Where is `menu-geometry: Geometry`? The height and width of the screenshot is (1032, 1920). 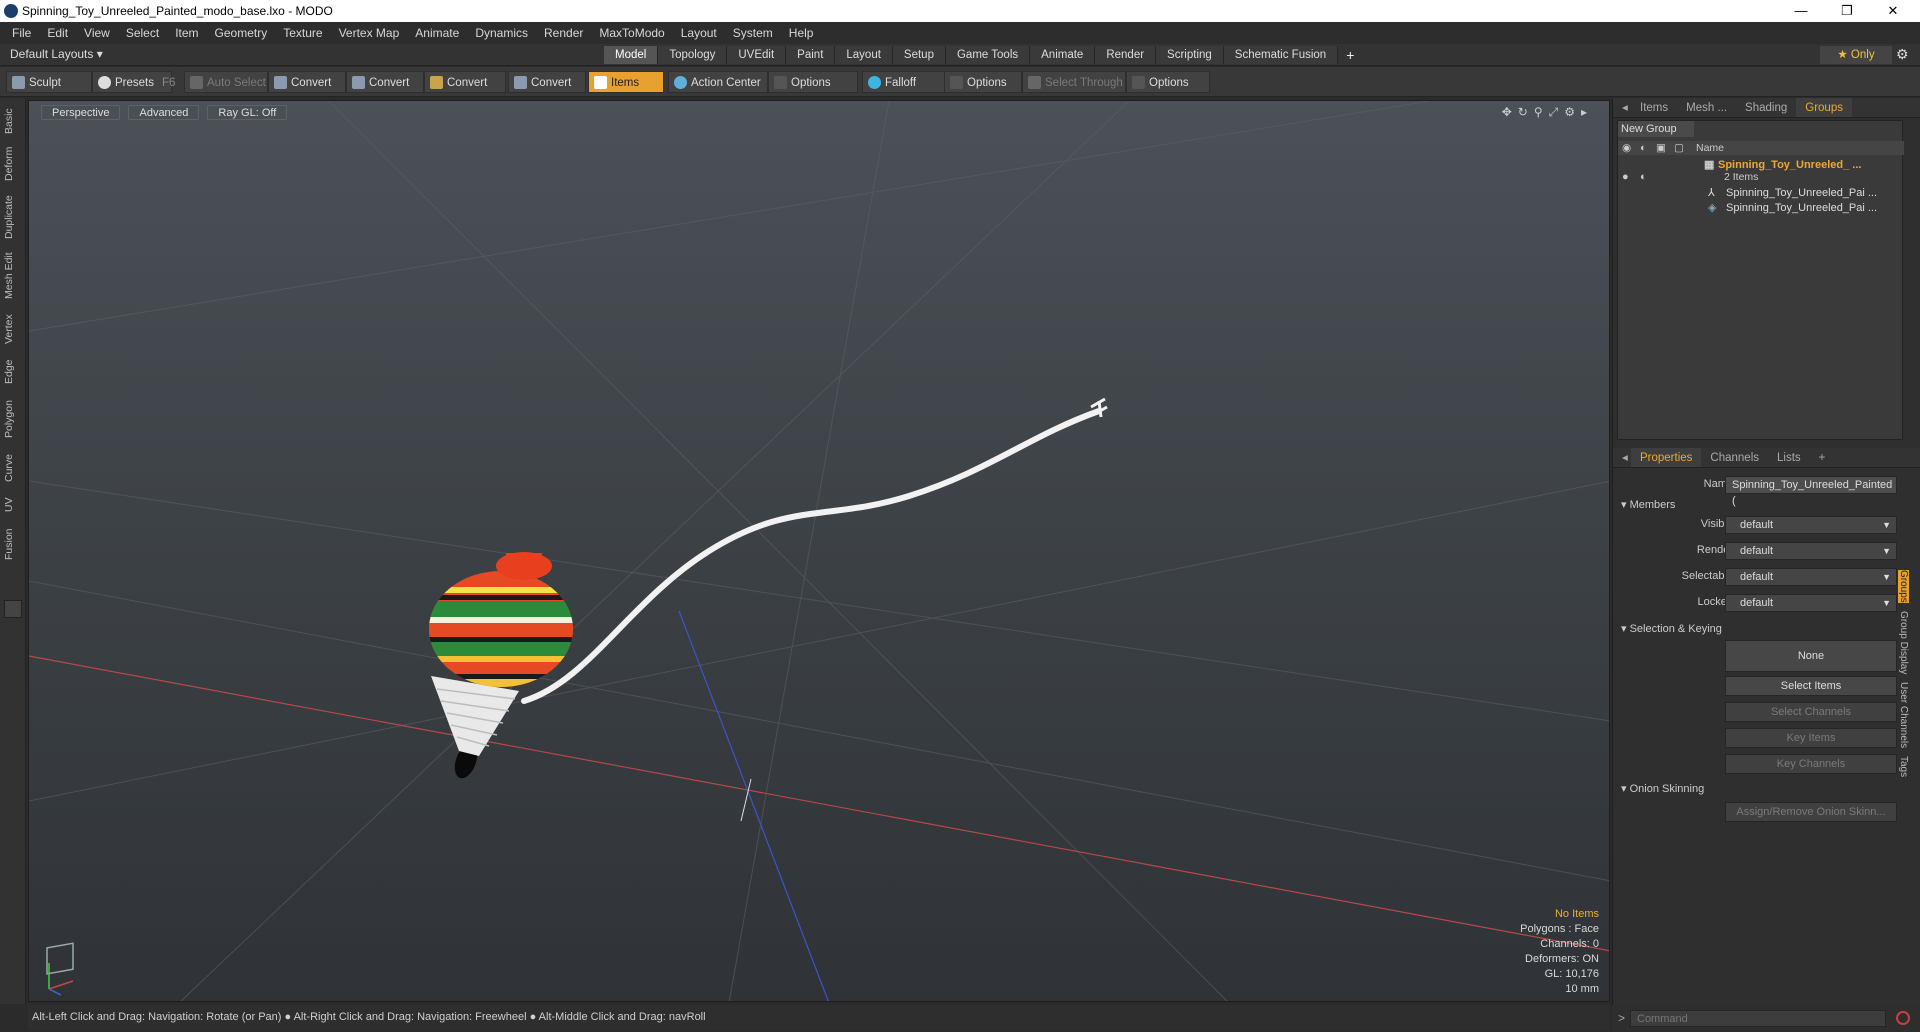 menu-geometry: Geometry is located at coordinates (241, 33).